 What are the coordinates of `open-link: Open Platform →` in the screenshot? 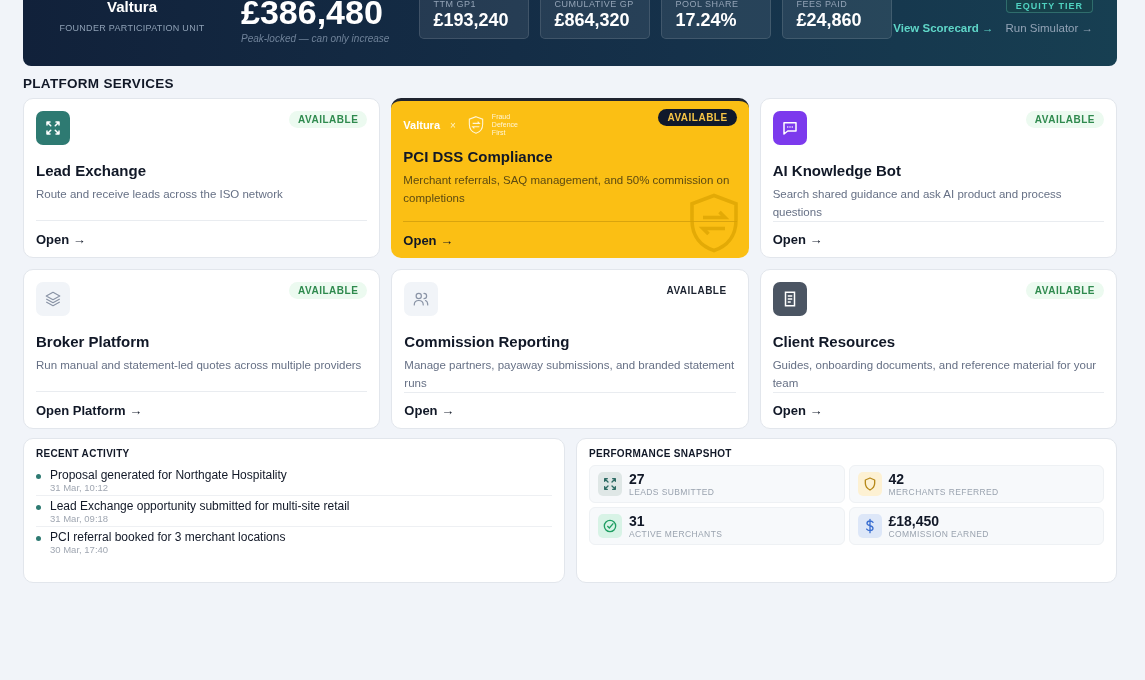 It's located at (89, 410).